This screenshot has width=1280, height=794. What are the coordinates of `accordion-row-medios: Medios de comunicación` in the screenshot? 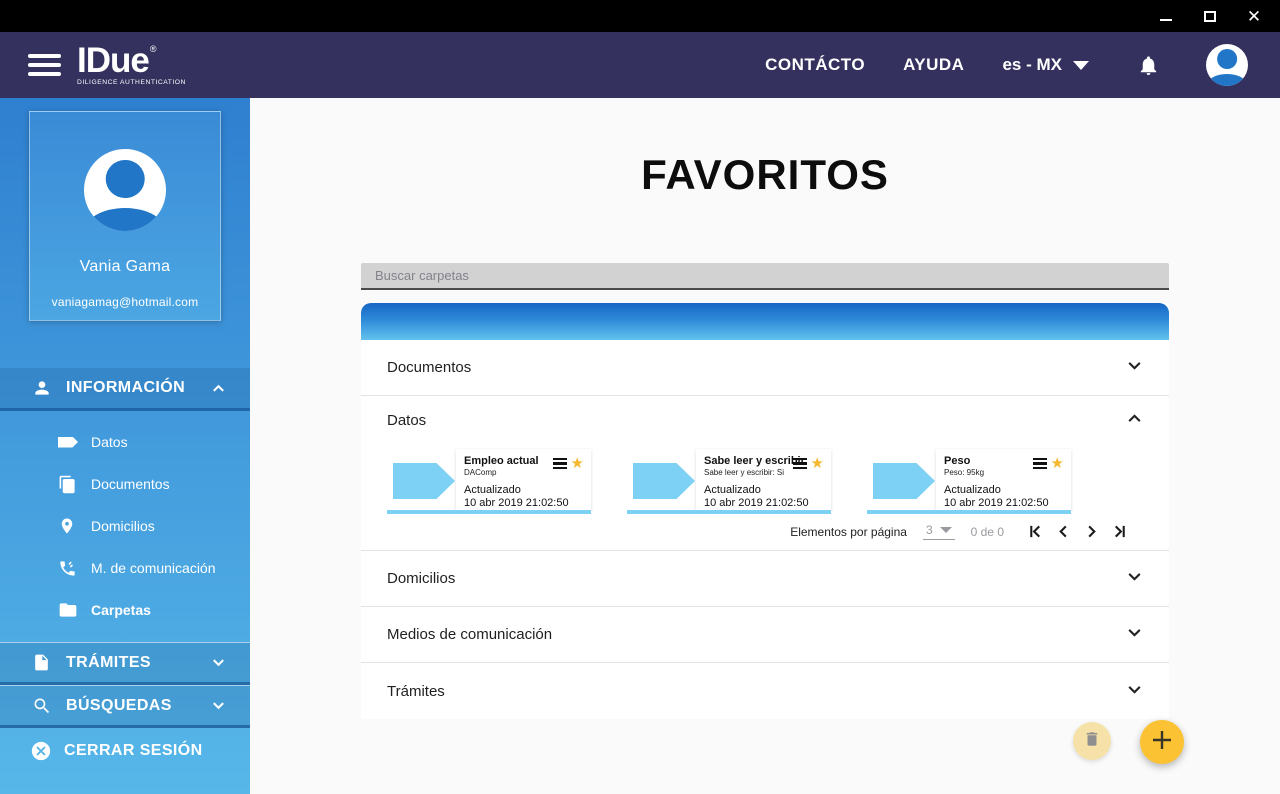 It's located at (765, 635).